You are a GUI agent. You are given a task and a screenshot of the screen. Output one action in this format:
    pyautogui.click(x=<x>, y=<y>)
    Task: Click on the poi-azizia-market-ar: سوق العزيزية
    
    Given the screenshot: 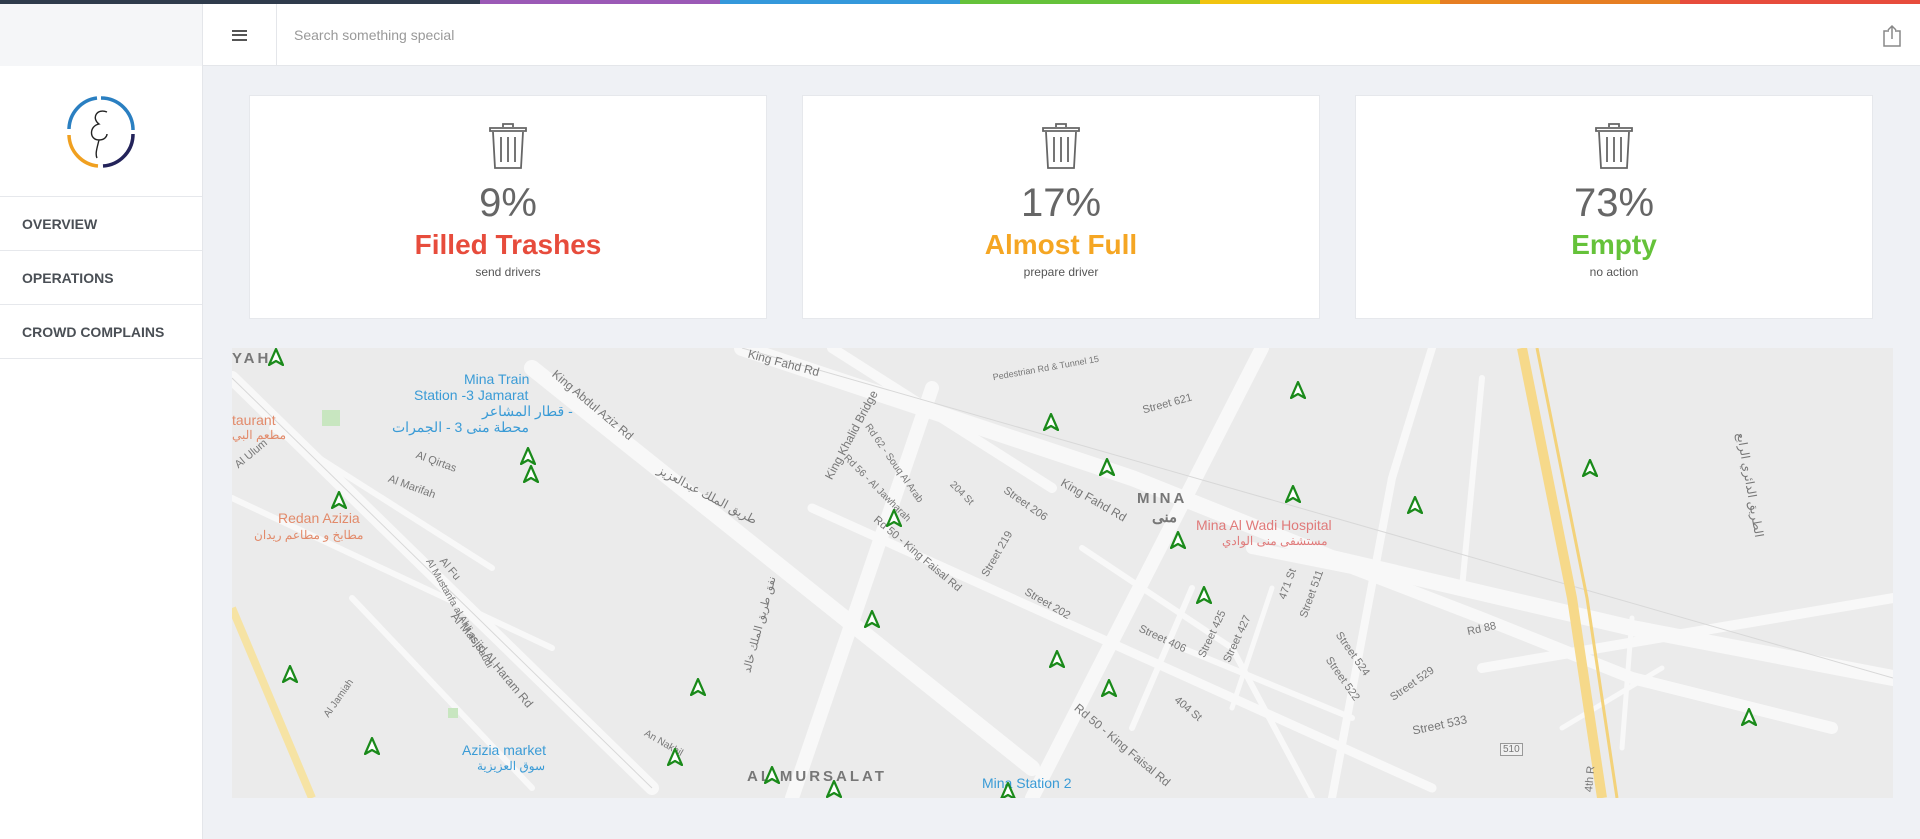 What is the action you would take?
    pyautogui.click(x=511, y=766)
    